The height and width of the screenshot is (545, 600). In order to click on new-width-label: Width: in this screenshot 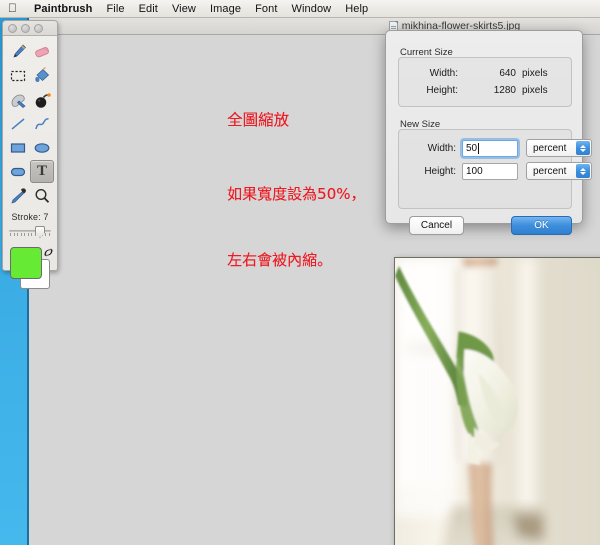, I will do `click(441, 148)`.